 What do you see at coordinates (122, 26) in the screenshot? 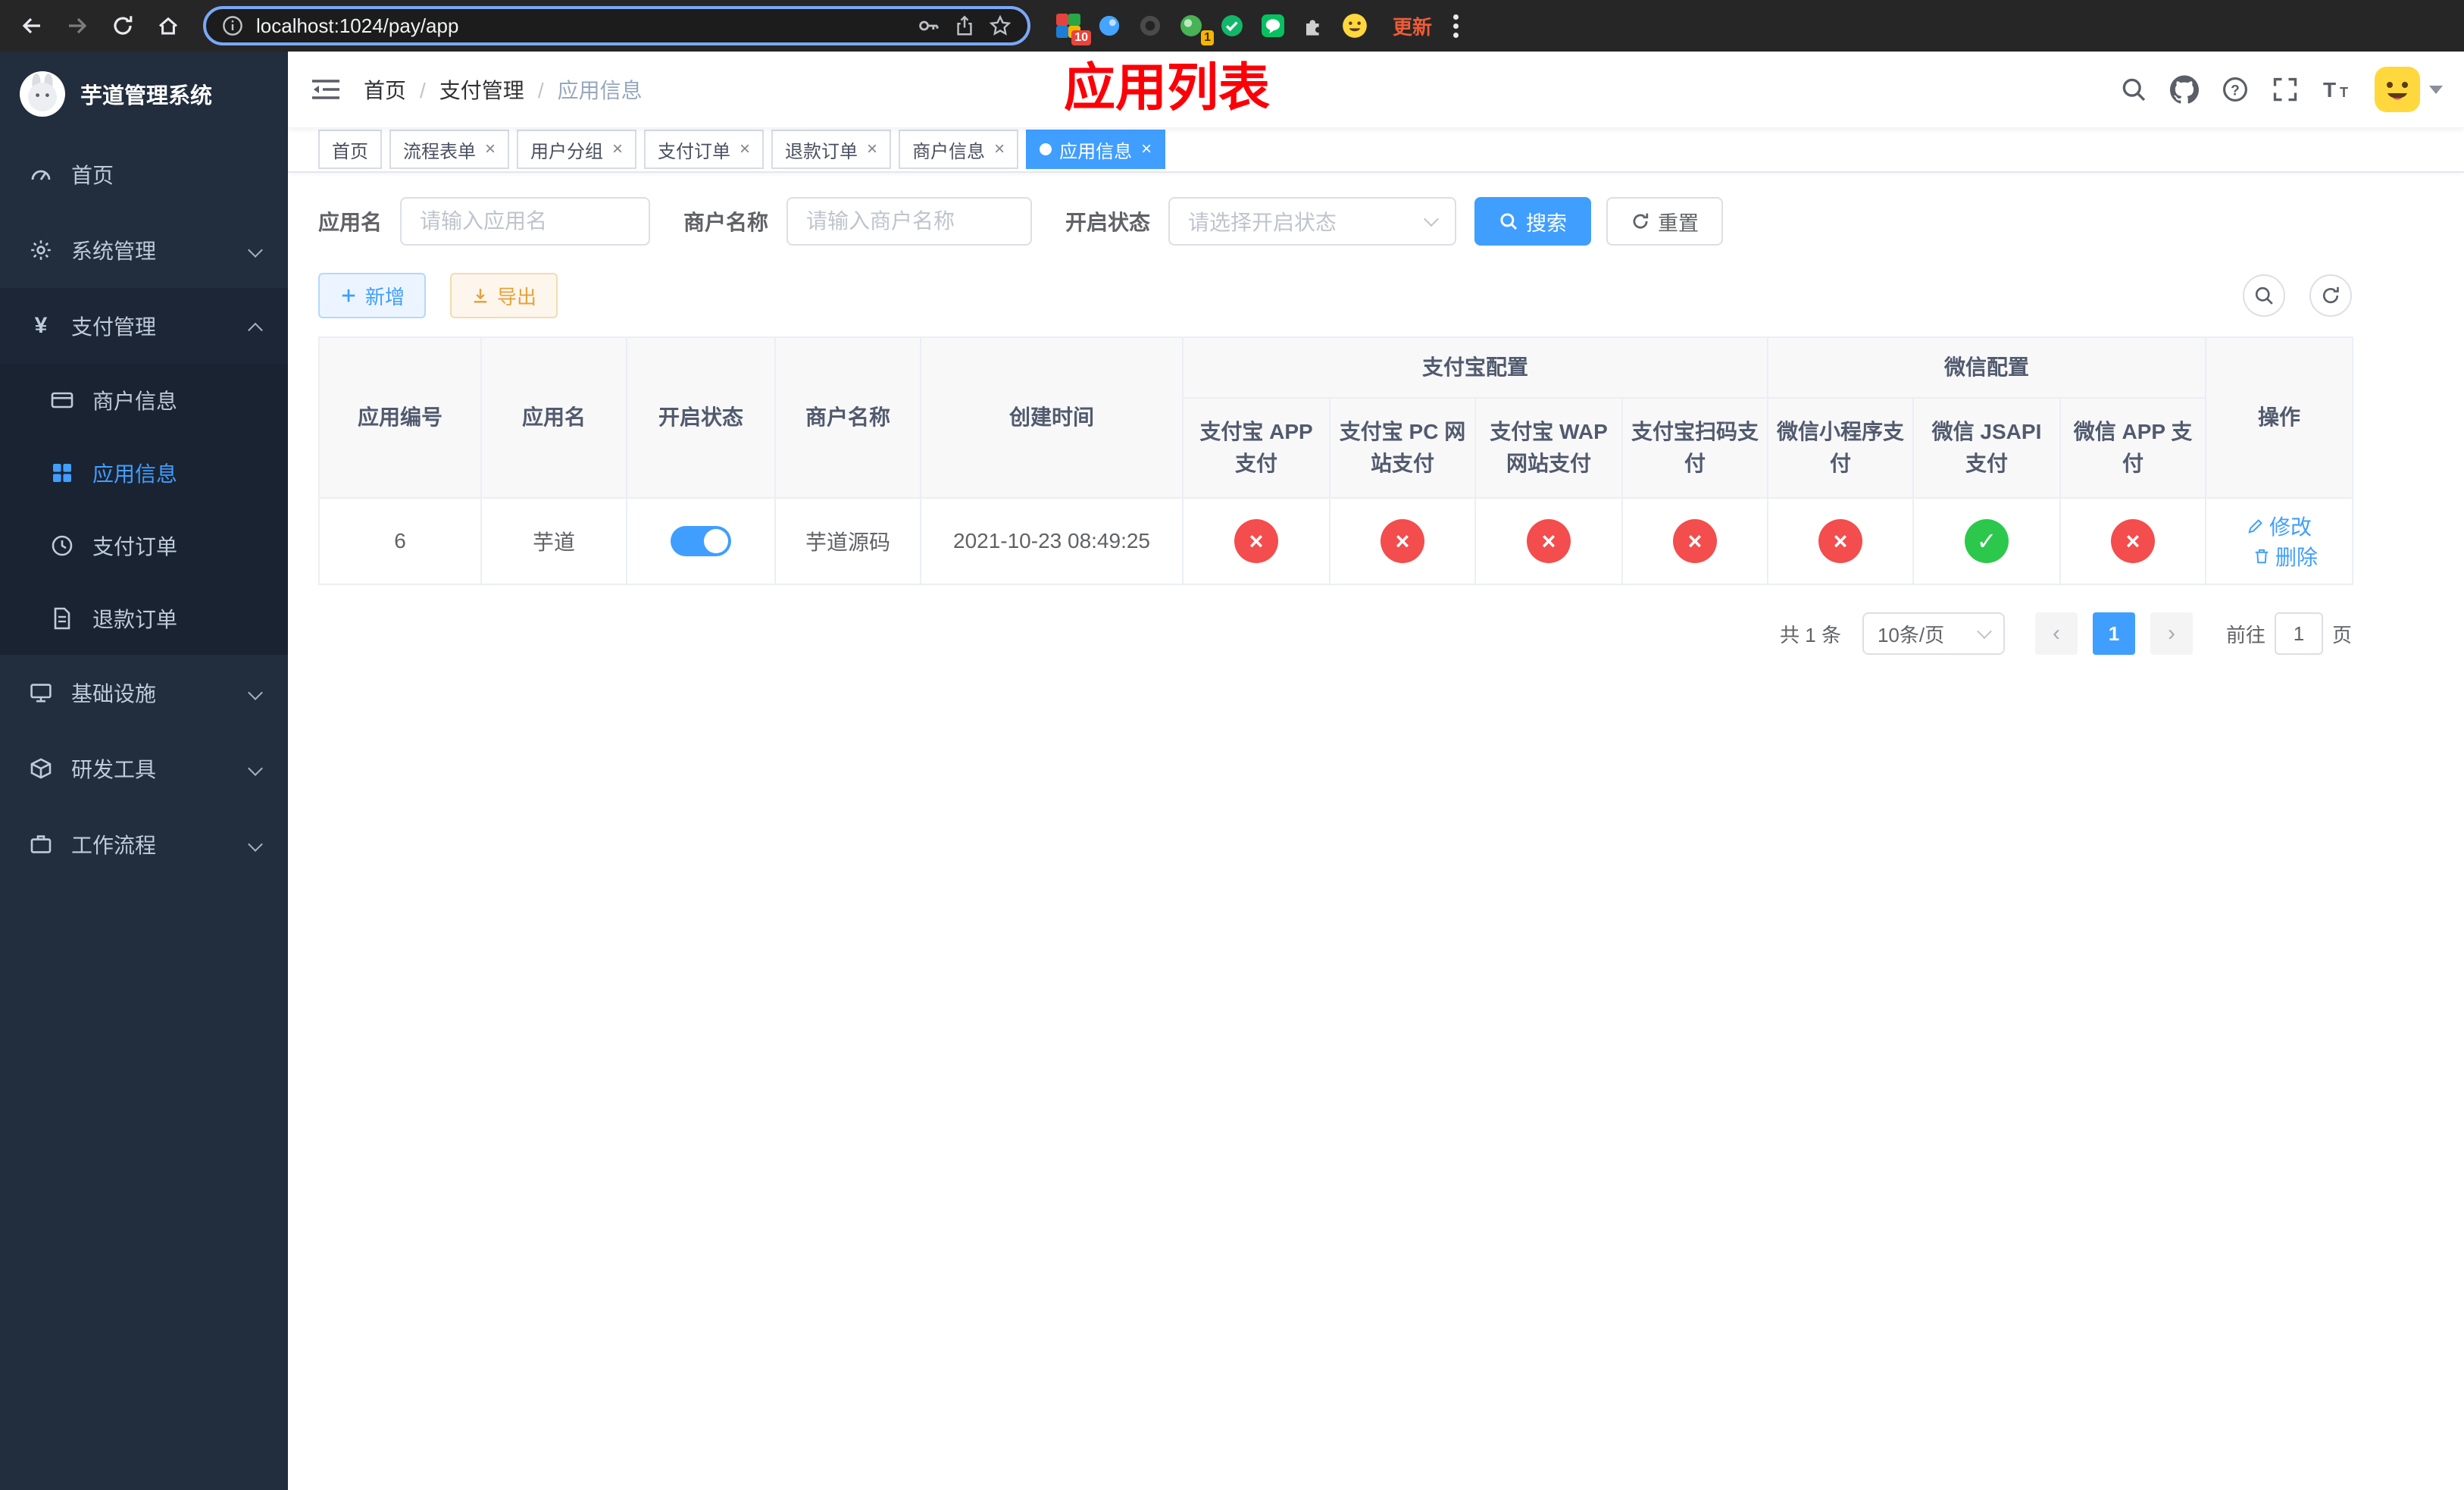
I see `browser-reload-icon` at bounding box center [122, 26].